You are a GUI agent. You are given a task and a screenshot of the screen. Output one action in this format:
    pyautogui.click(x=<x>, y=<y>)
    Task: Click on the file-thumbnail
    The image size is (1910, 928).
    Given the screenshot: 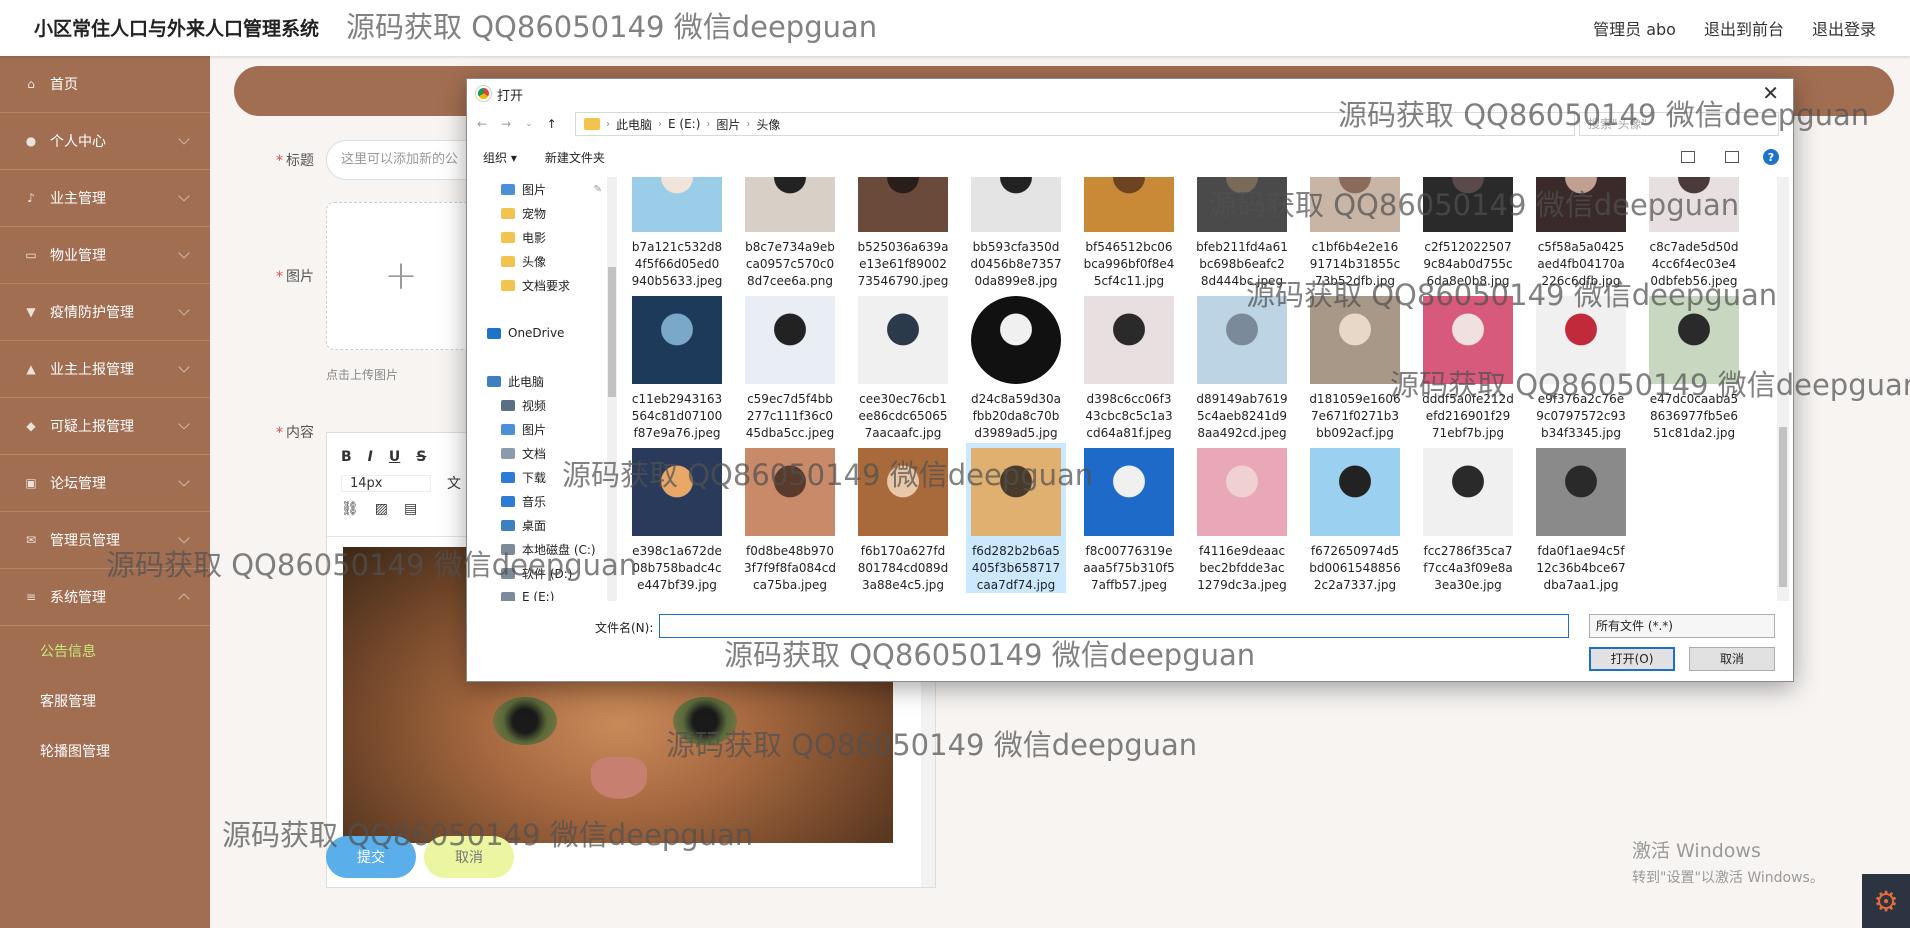 What is the action you would take?
    pyautogui.click(x=677, y=204)
    